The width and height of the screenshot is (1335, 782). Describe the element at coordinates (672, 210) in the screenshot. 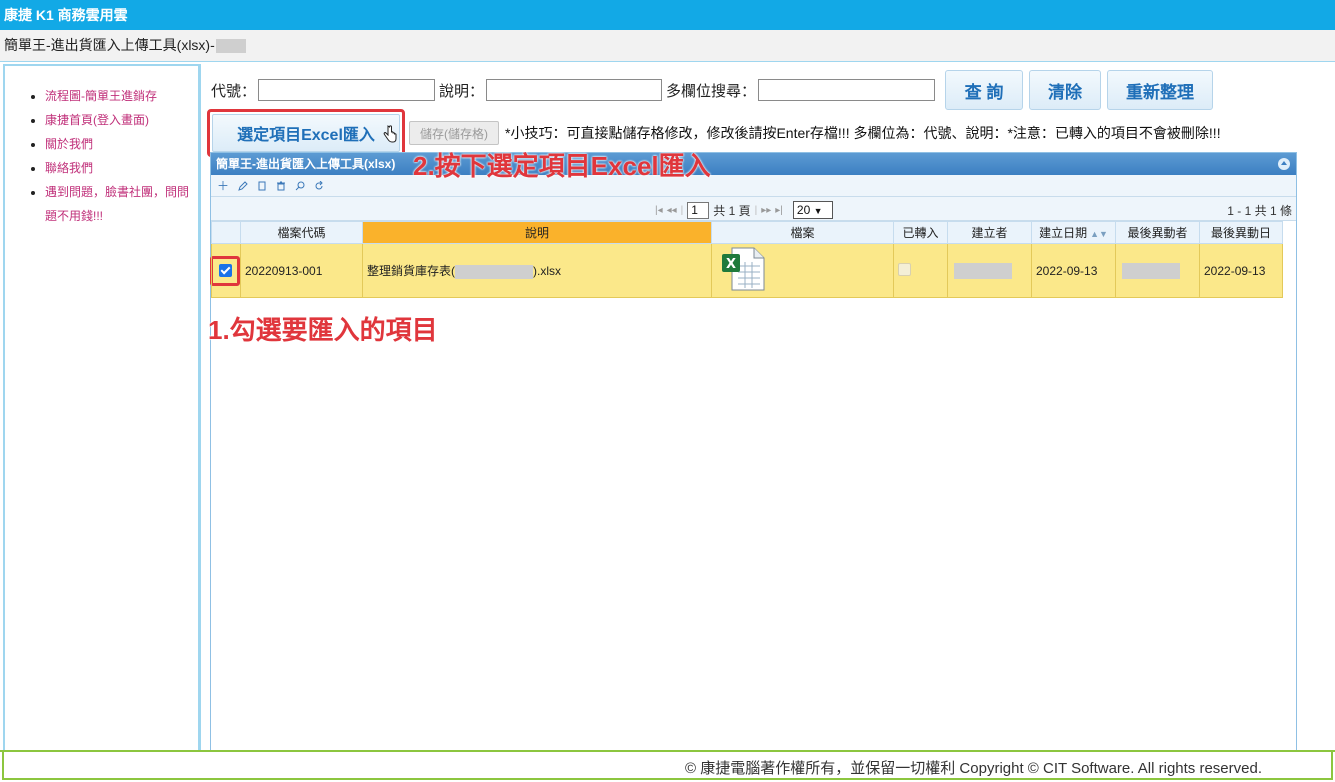

I see `prev-page-icon: ◂◂` at that location.